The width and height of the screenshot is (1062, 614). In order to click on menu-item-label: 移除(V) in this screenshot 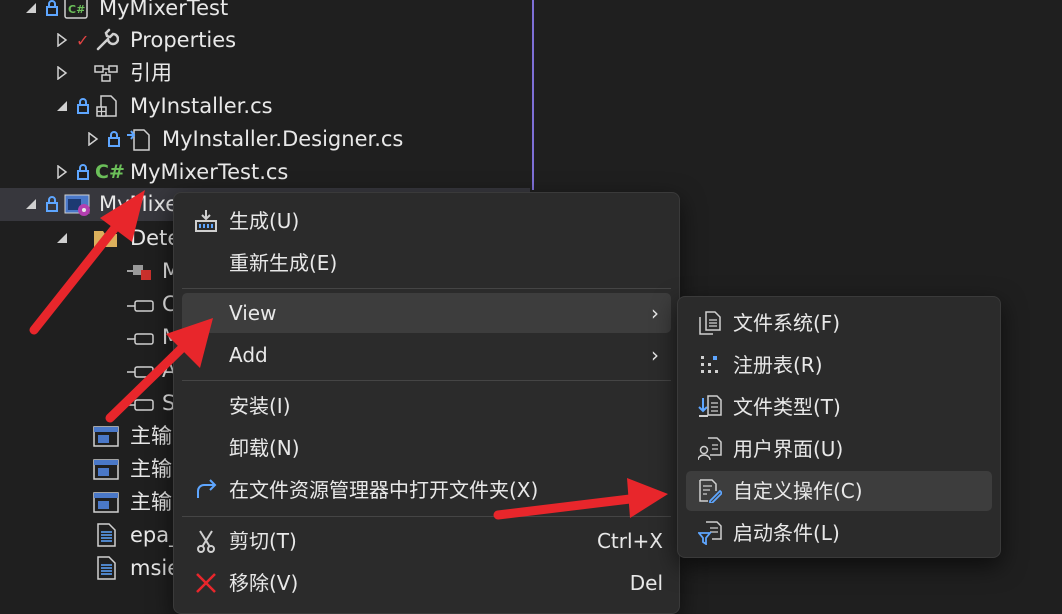, I will do `click(264, 583)`.